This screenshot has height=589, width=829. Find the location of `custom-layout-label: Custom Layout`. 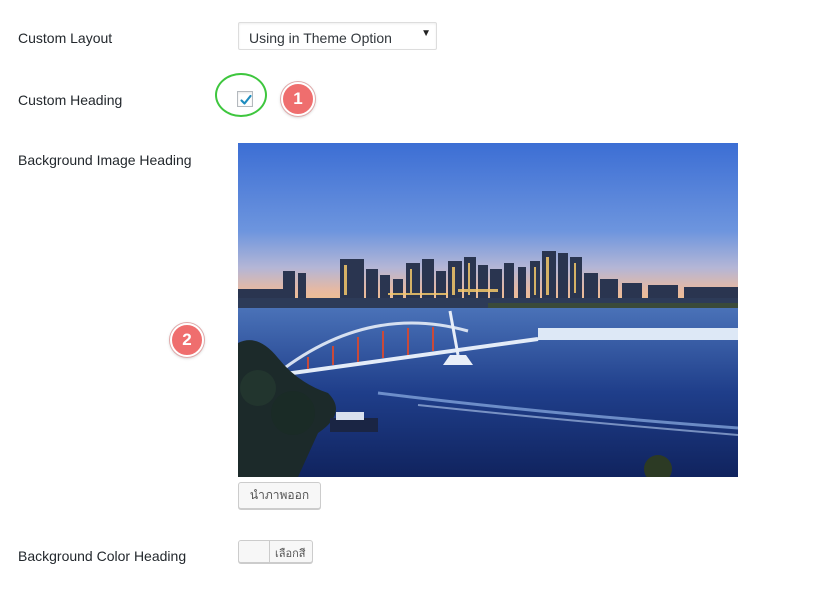

custom-layout-label: Custom Layout is located at coordinates (65, 38).